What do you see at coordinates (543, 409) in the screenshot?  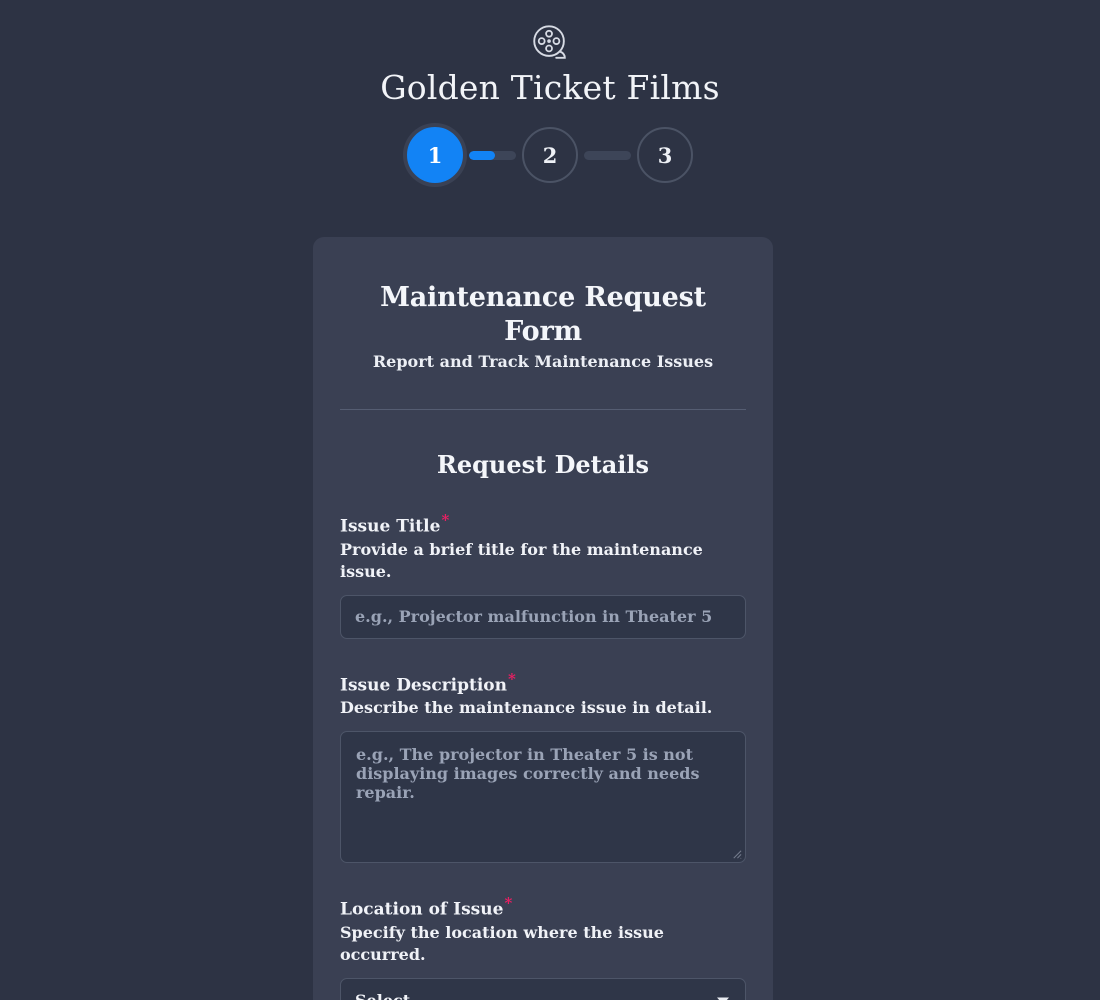 I see `header-divider` at bounding box center [543, 409].